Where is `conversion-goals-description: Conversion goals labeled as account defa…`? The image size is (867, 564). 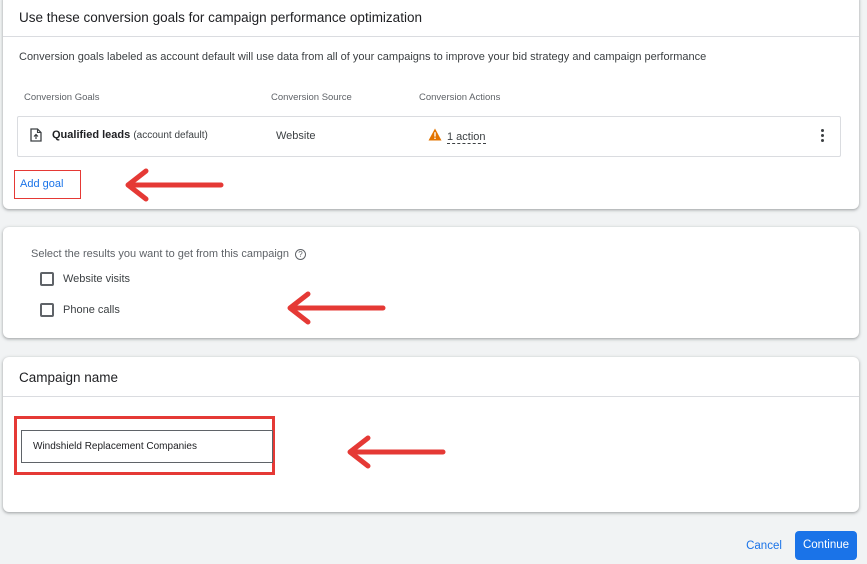
conversion-goals-description: Conversion goals labeled as account defa… is located at coordinates (363, 57).